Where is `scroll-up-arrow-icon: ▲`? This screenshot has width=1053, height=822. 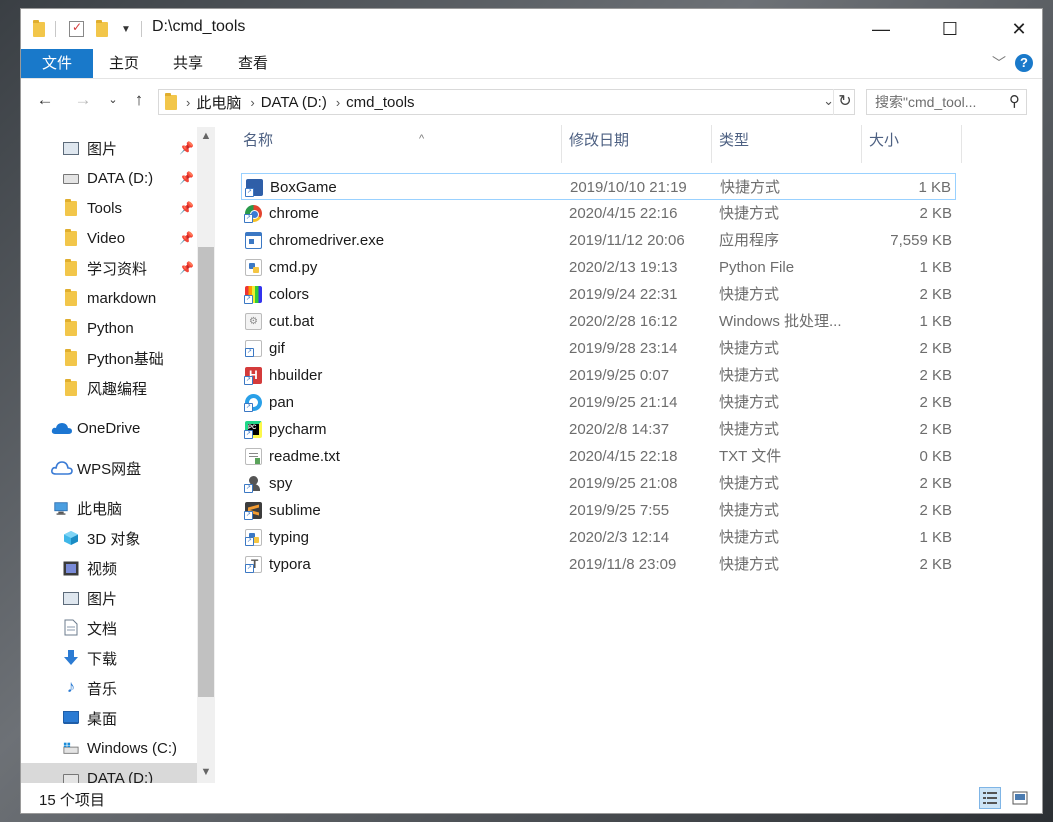 scroll-up-arrow-icon: ▲ is located at coordinates (206, 136).